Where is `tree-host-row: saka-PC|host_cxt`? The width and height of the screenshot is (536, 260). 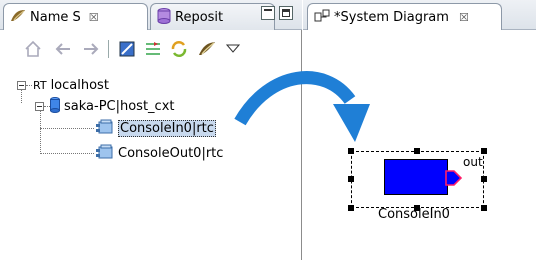
tree-host-row: saka-PC|host_cxt is located at coordinates (105, 106).